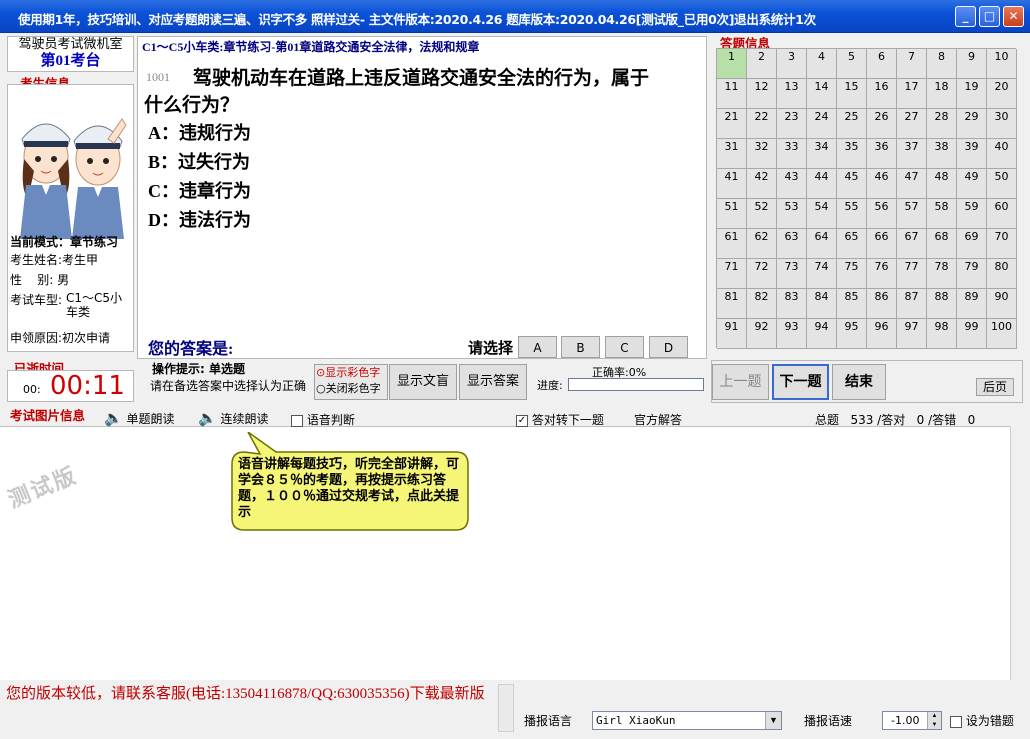 The height and width of the screenshot is (739, 1030). I want to click on answer-cell: 51, so click(732, 214).